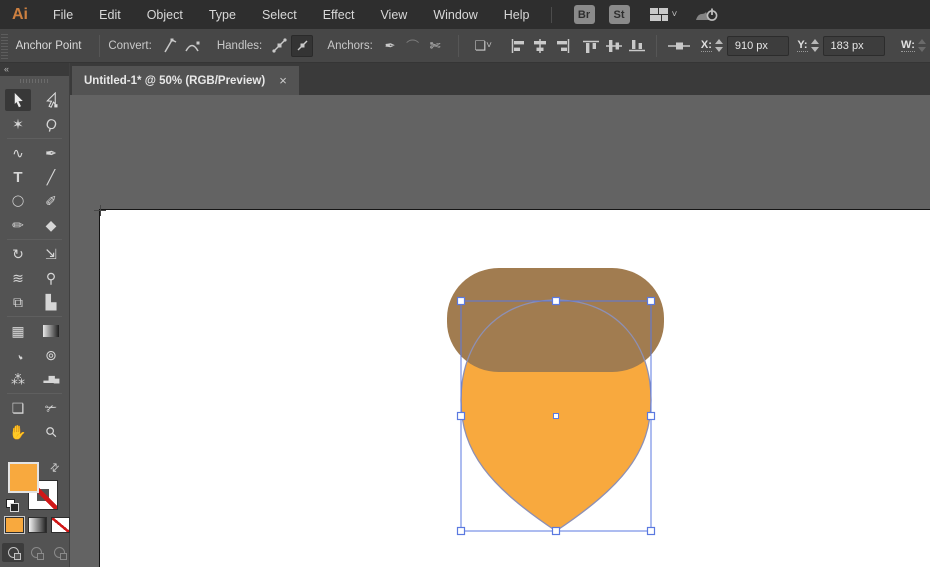 The width and height of the screenshot is (930, 567). I want to click on apply-none-button, so click(60, 525).